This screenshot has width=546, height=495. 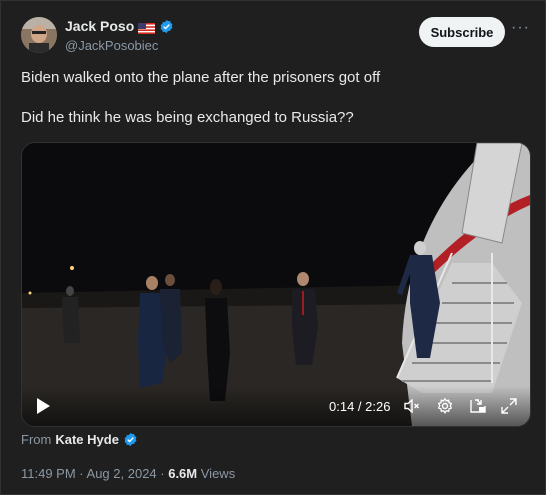 I want to click on avatar, so click(x=39, y=35).